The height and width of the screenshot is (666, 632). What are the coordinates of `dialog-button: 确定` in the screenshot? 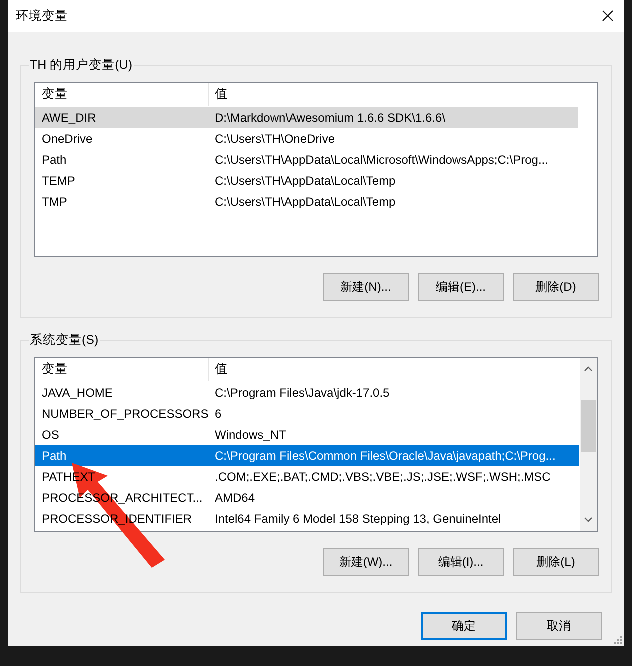 It's located at (464, 626).